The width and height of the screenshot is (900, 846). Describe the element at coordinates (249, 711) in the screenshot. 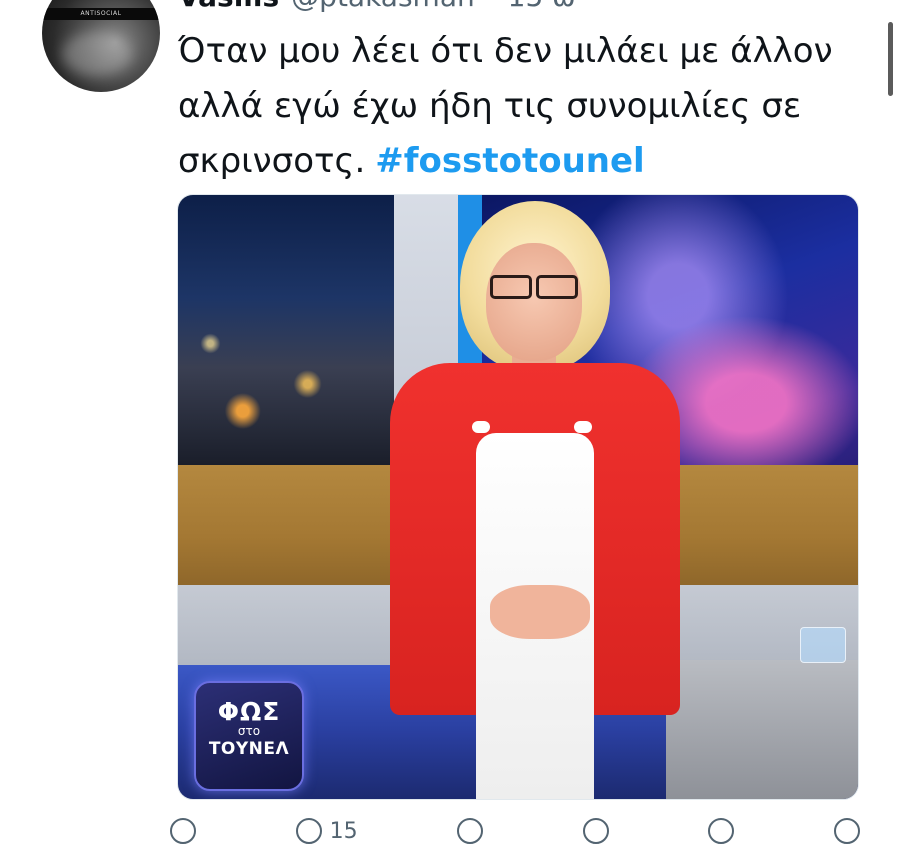

I see `show-logo-line-1: ΦΩΣ` at that location.